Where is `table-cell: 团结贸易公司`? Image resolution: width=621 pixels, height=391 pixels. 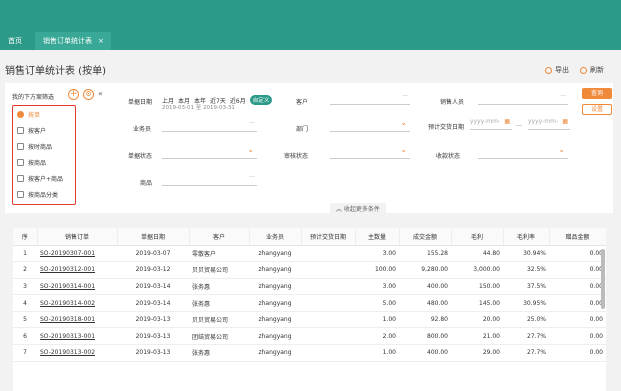 table-cell: 团结贸易公司 is located at coordinates (219, 336).